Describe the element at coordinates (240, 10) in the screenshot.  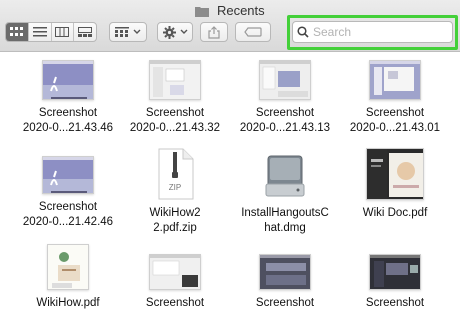
I see `window-title-text: Recents` at that location.